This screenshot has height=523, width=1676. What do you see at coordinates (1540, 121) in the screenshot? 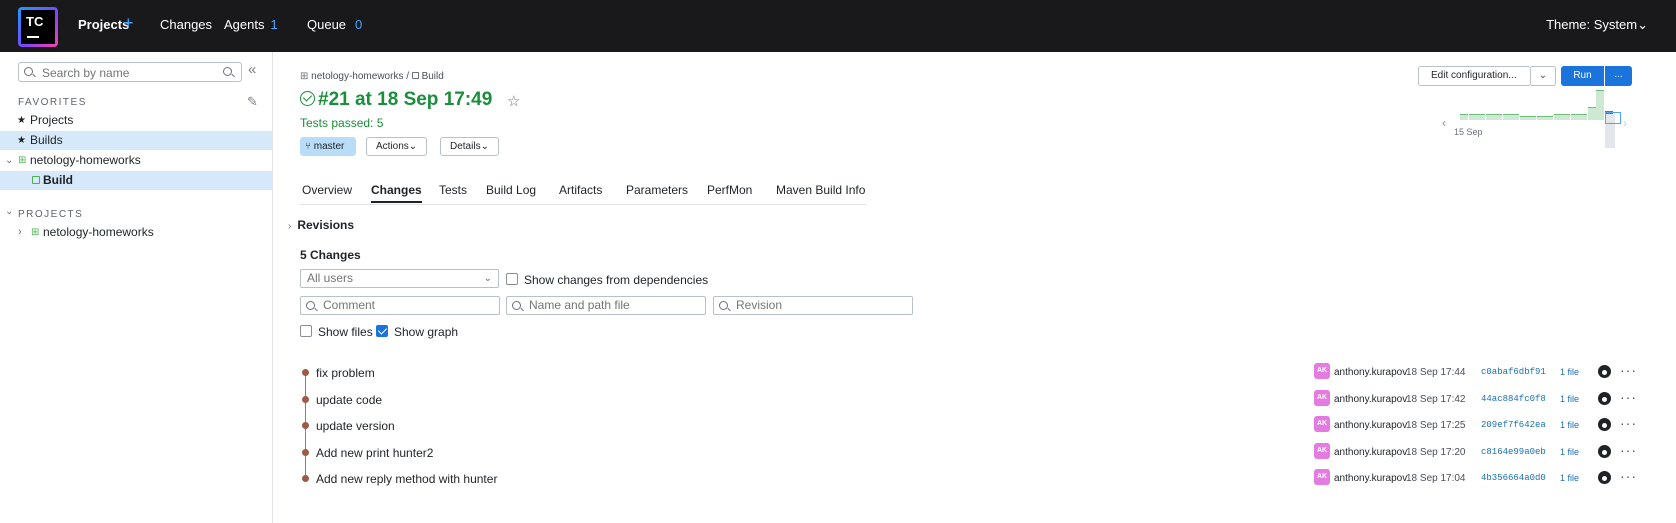
I see `build-history-chart: ‹ › 15 Sep` at bounding box center [1540, 121].